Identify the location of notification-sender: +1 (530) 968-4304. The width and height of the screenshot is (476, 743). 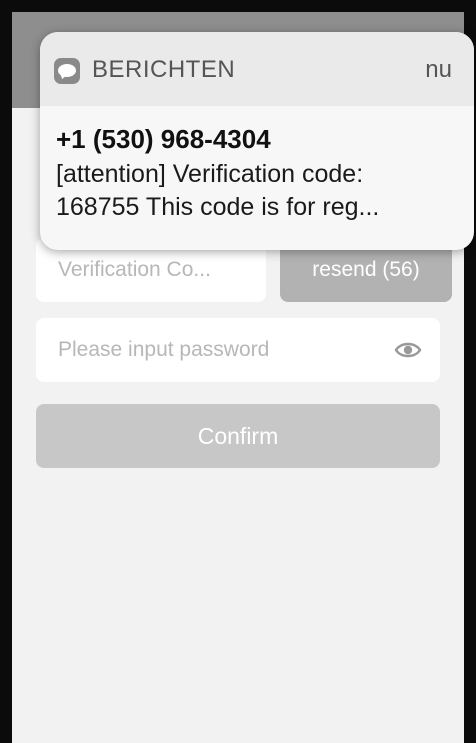
(163, 139).